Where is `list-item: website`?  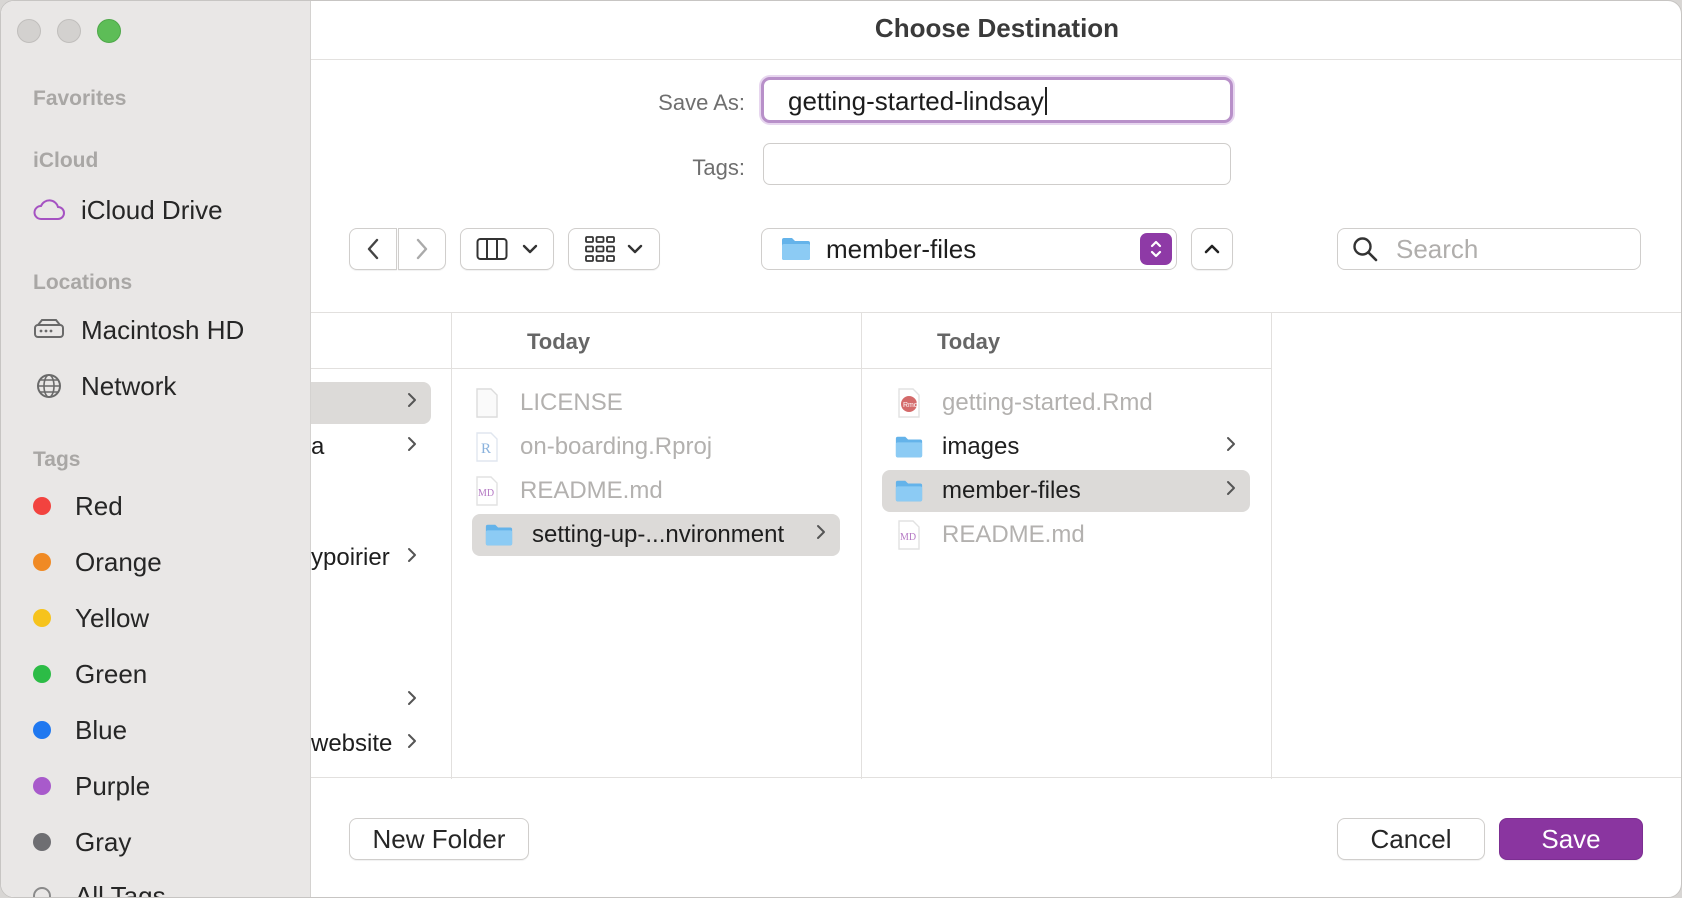
list-item: website is located at coordinates (371, 744).